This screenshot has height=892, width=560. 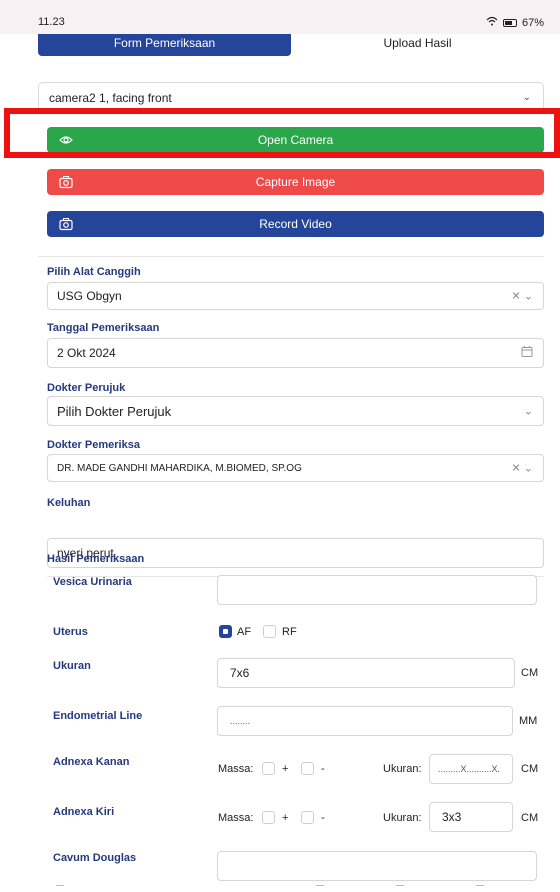 I want to click on android-nav-bar, so click(x=280, y=888).